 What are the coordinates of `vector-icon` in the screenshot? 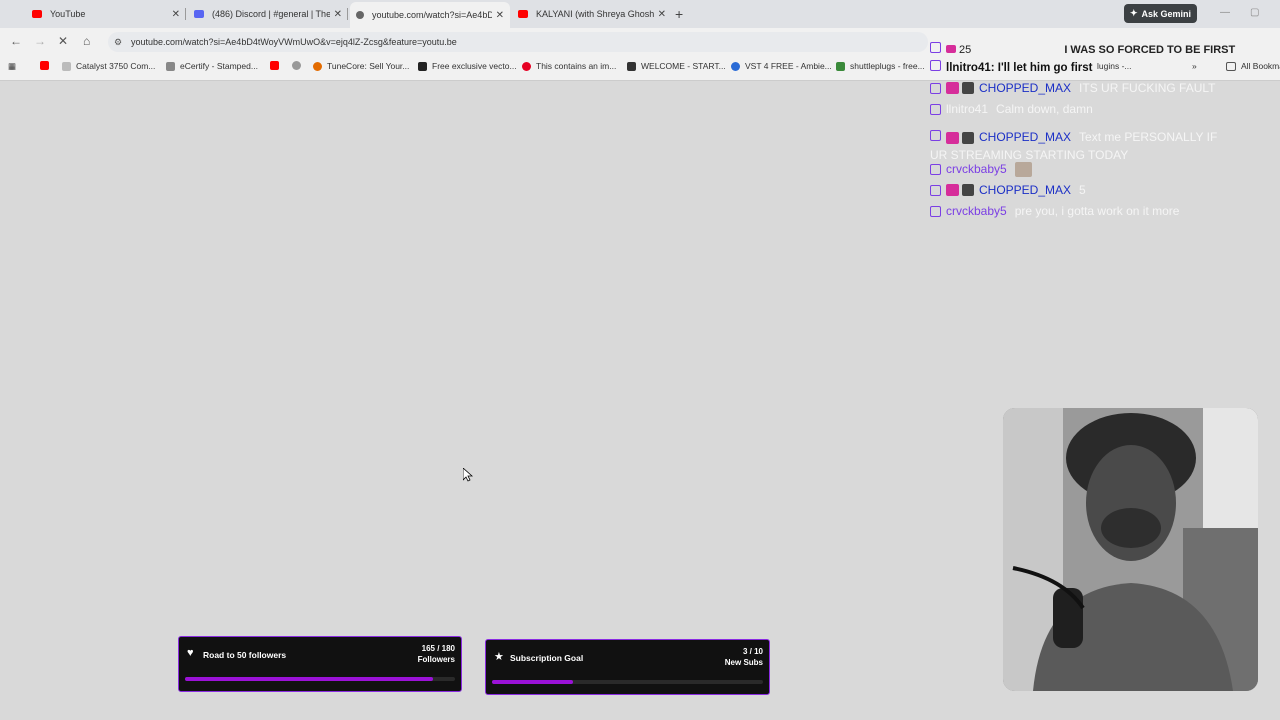 It's located at (422, 66).